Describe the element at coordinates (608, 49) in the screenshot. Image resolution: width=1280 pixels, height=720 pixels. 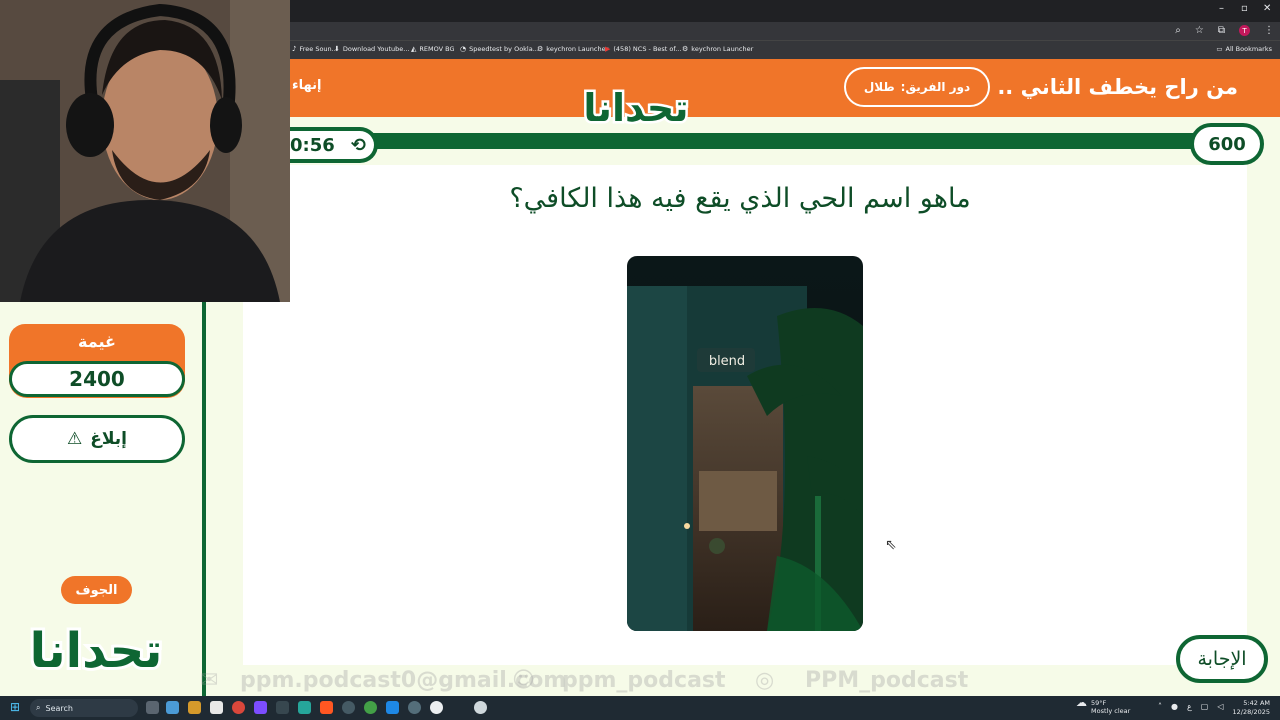
I see `bookmark-favicon-icon: ▶` at that location.